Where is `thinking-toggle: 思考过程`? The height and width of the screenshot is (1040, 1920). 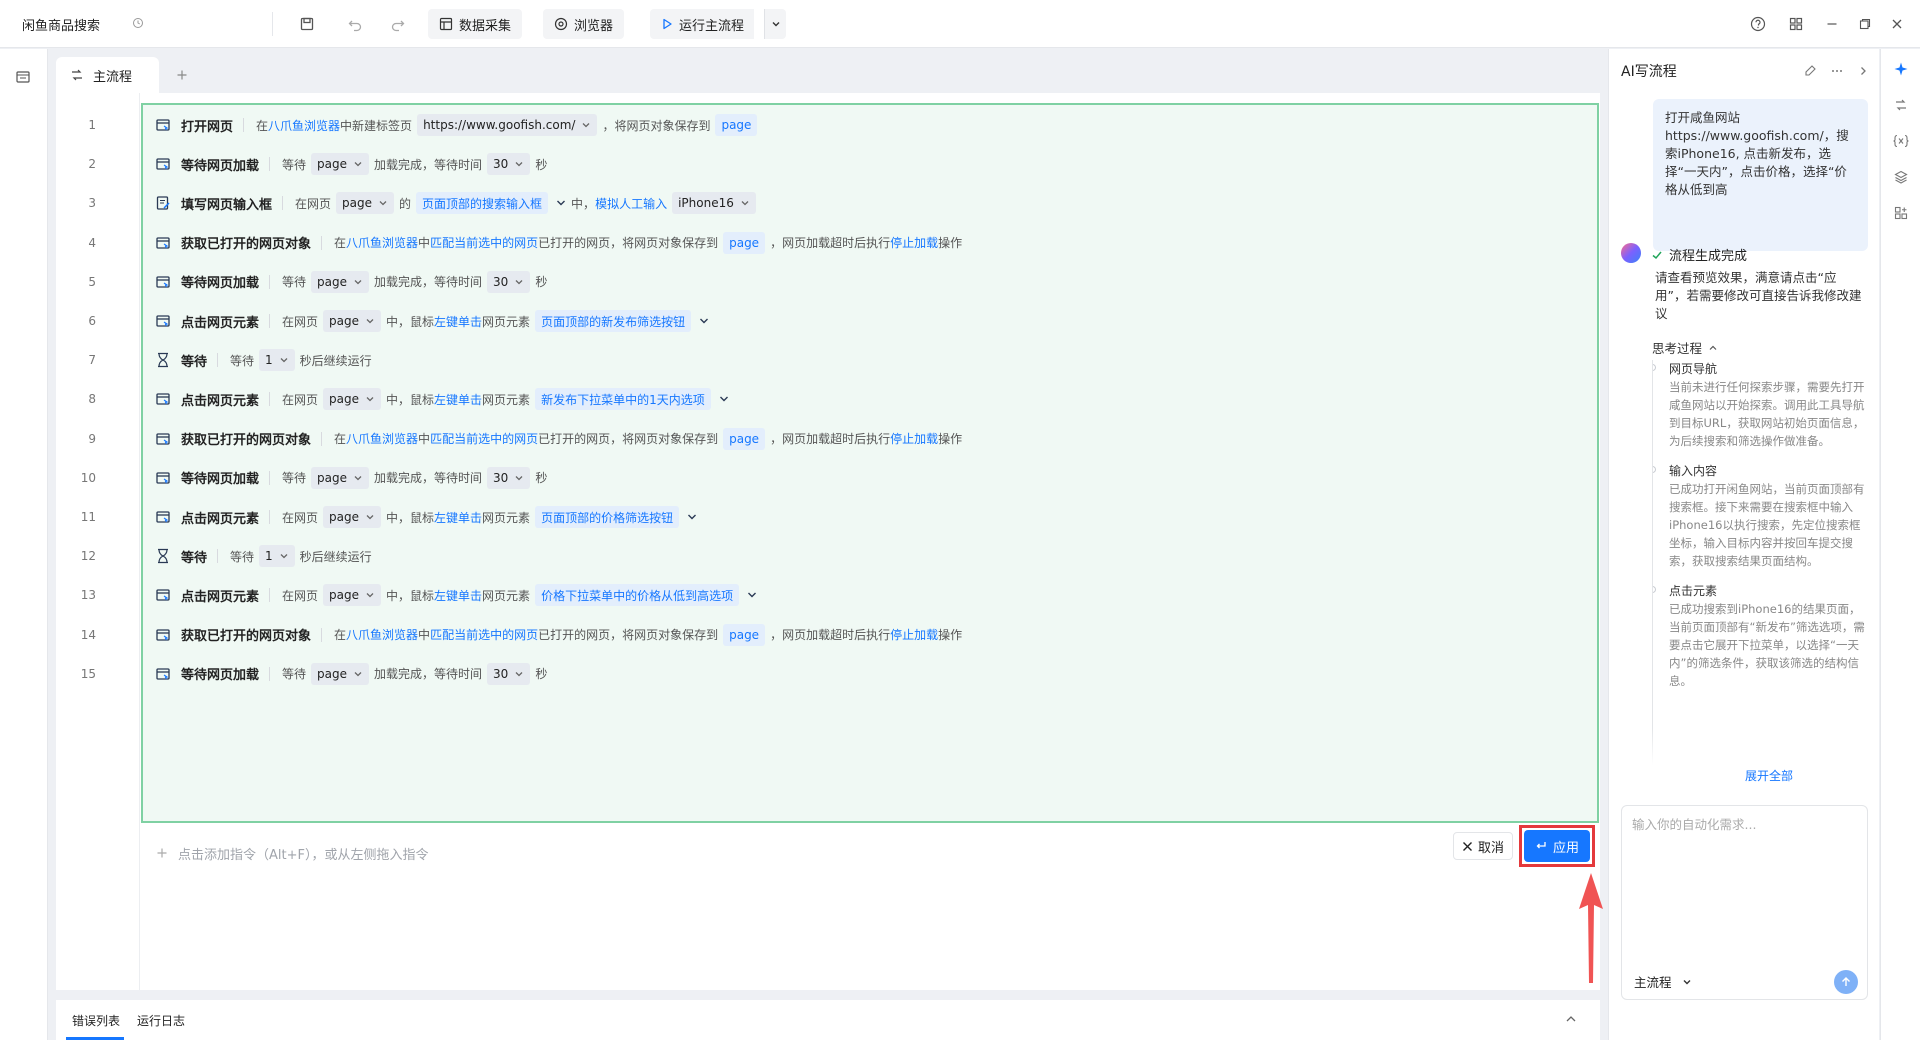 thinking-toggle: 思考过程 is located at coordinates (1685, 347).